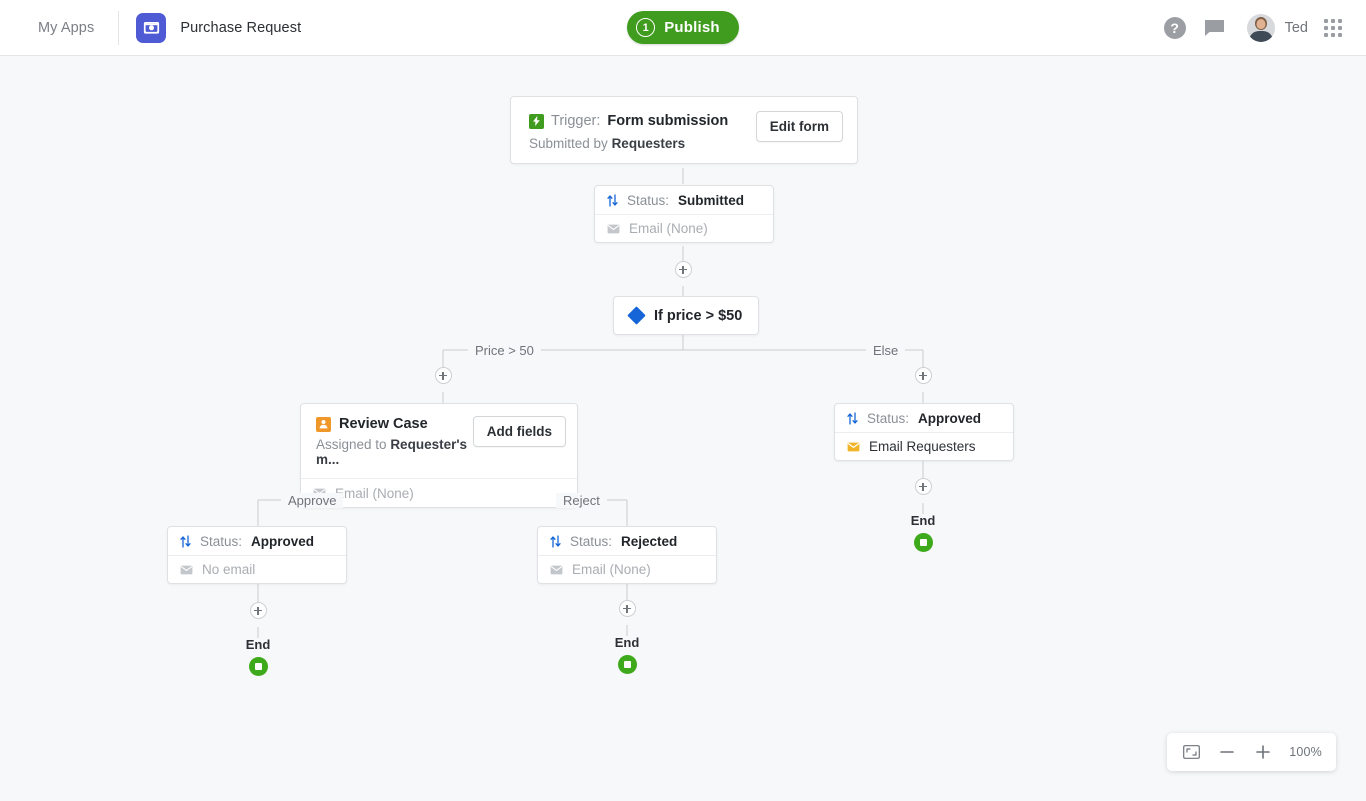 This screenshot has width=1366, height=801. I want to click on review-case-title-row: Review Case, so click(394, 424).